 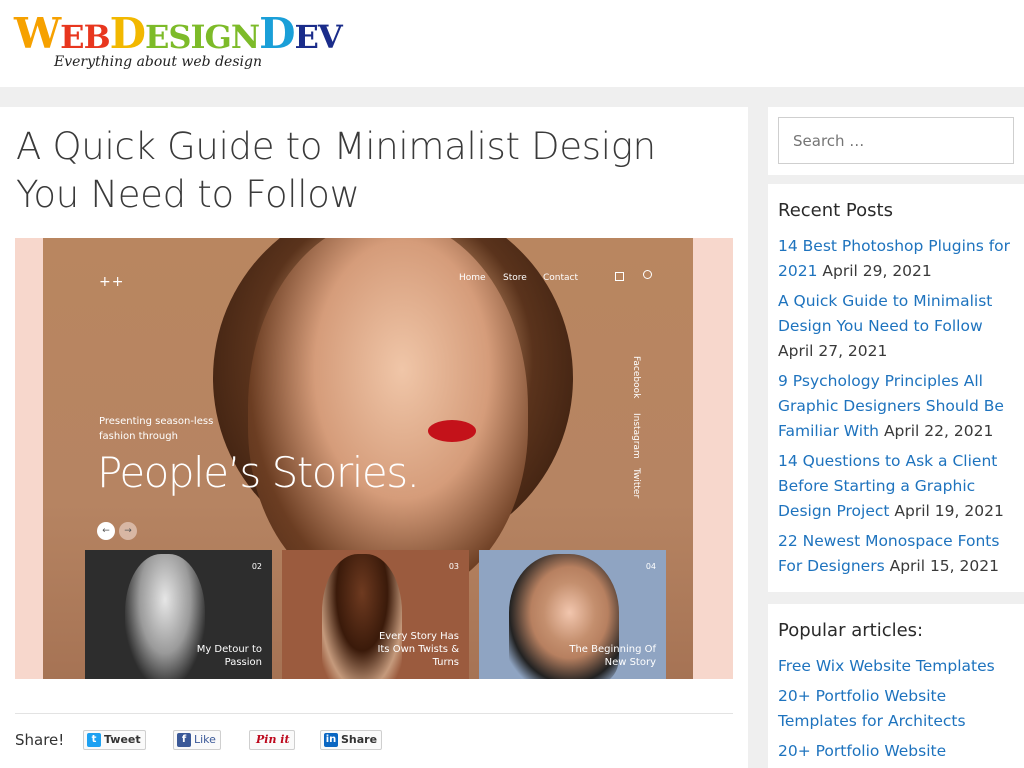 I want to click on model-lips, so click(x=452, y=431).